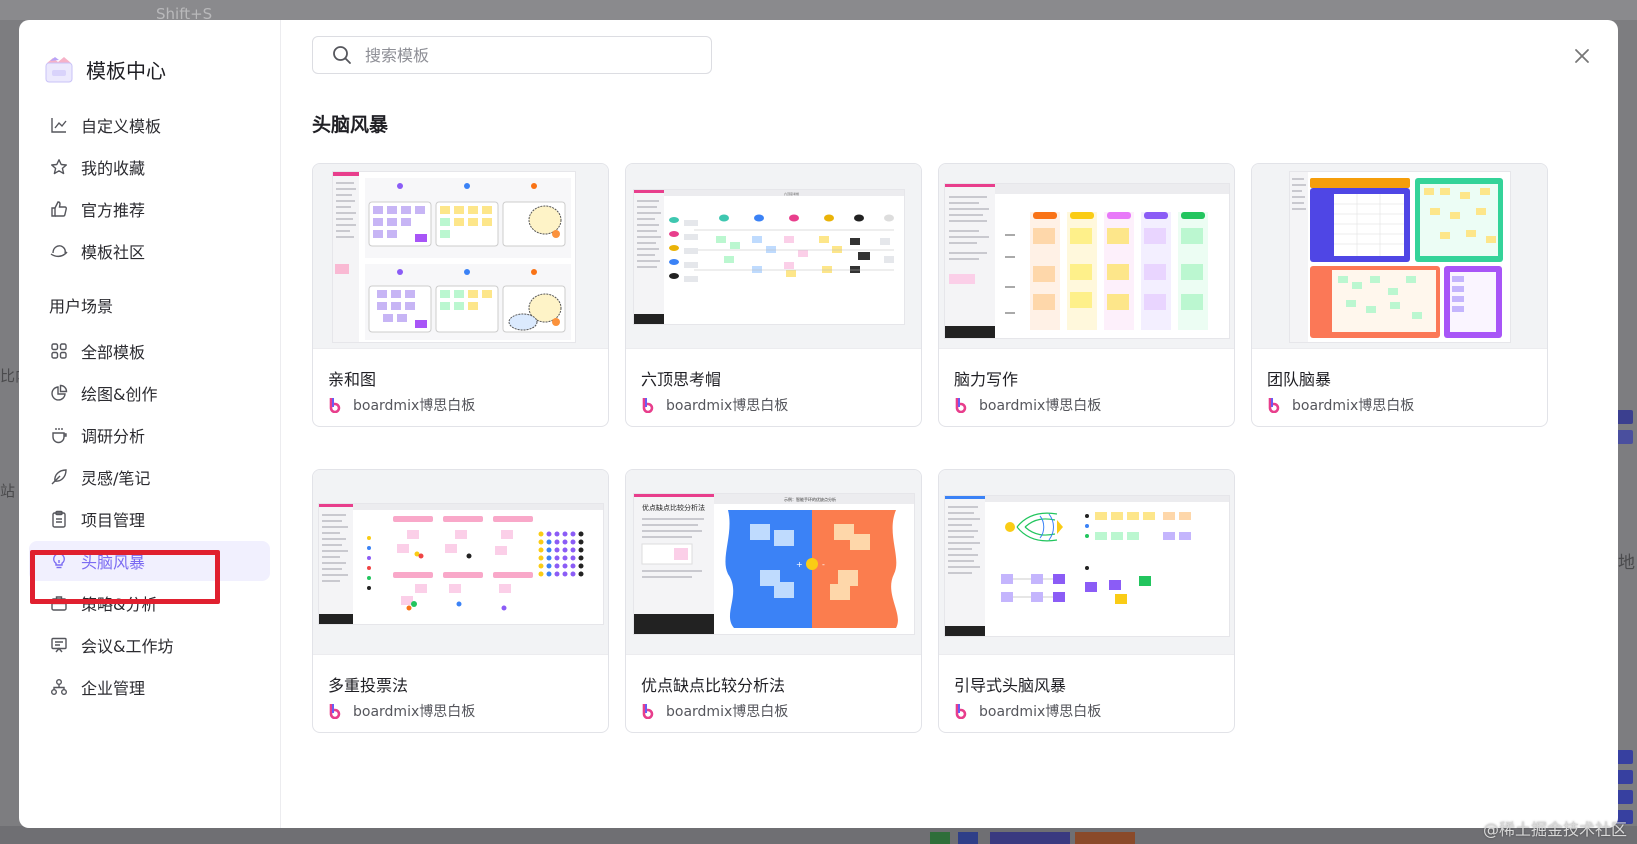  I want to click on template-card: 脑力写作 boardmix博思白板, so click(1086, 295).